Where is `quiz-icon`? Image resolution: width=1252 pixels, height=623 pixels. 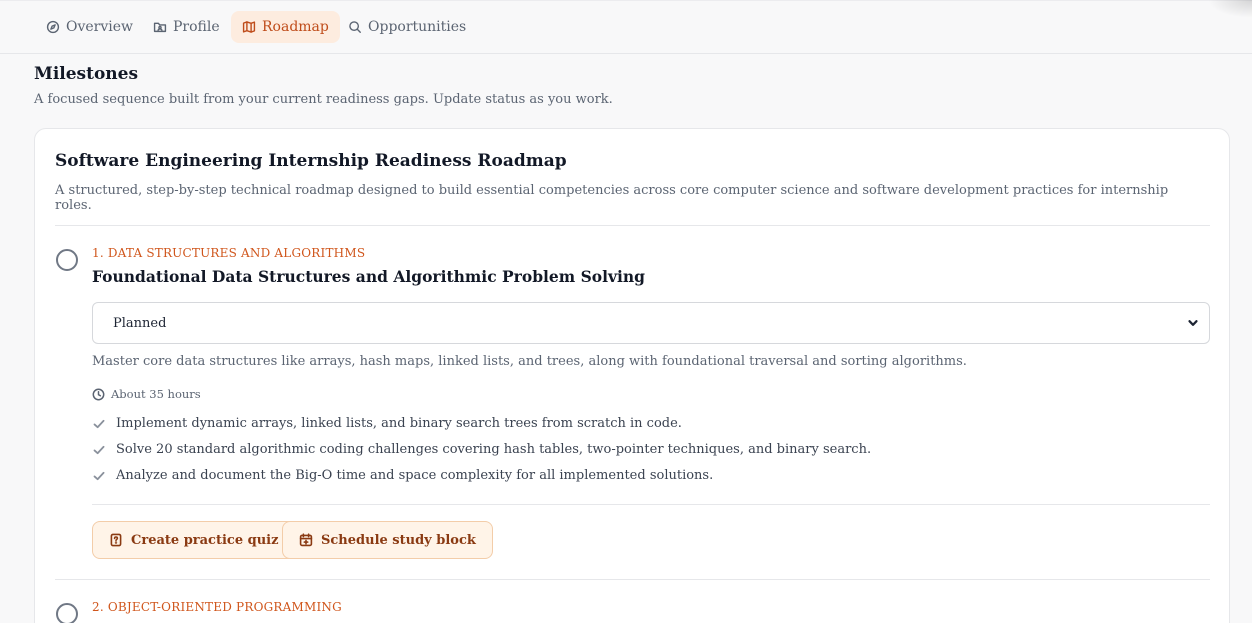
quiz-icon is located at coordinates (116, 540).